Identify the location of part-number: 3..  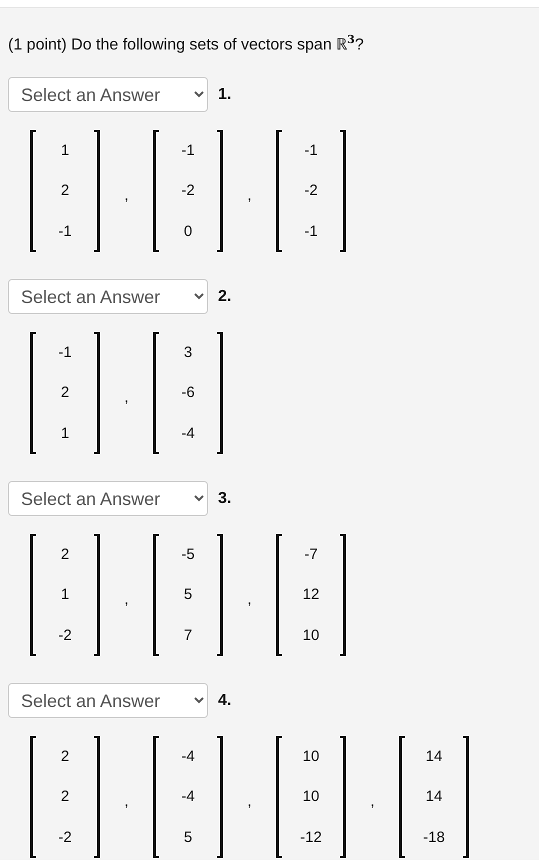
(225, 499).